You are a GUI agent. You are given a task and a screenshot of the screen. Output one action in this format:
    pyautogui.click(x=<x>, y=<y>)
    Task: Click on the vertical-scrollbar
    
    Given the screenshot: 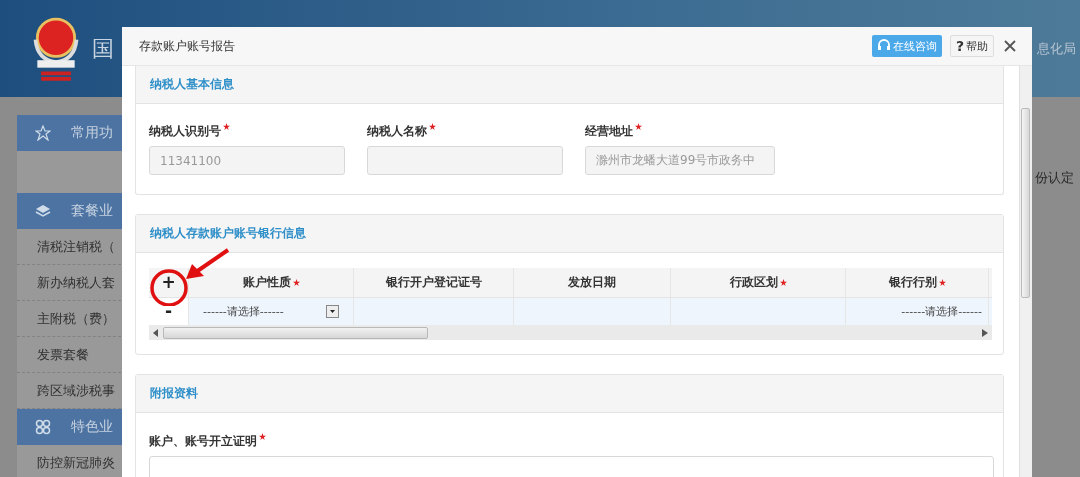 What is the action you would take?
    pyautogui.click(x=1025, y=271)
    